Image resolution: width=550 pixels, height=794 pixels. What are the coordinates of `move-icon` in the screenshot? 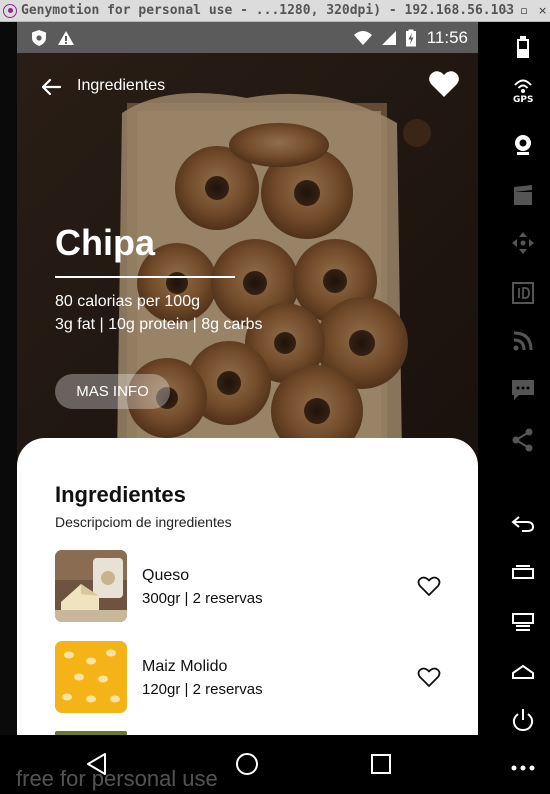 It's located at (523, 243).